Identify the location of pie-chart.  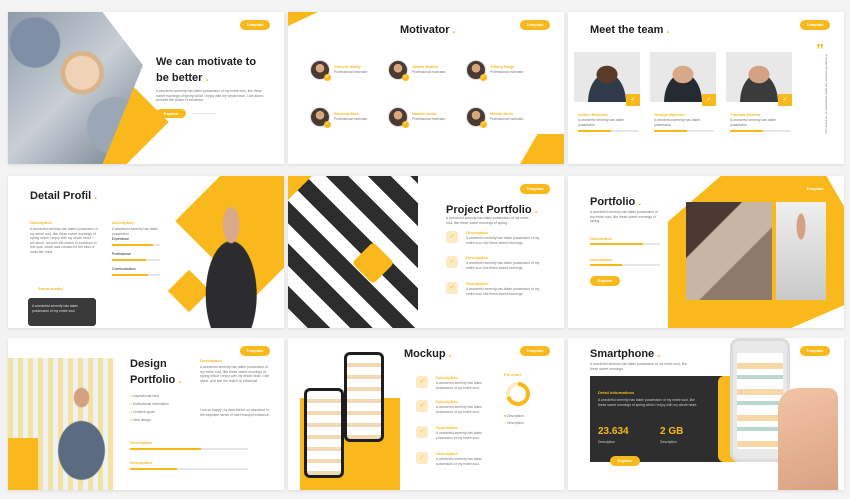
(518, 394).